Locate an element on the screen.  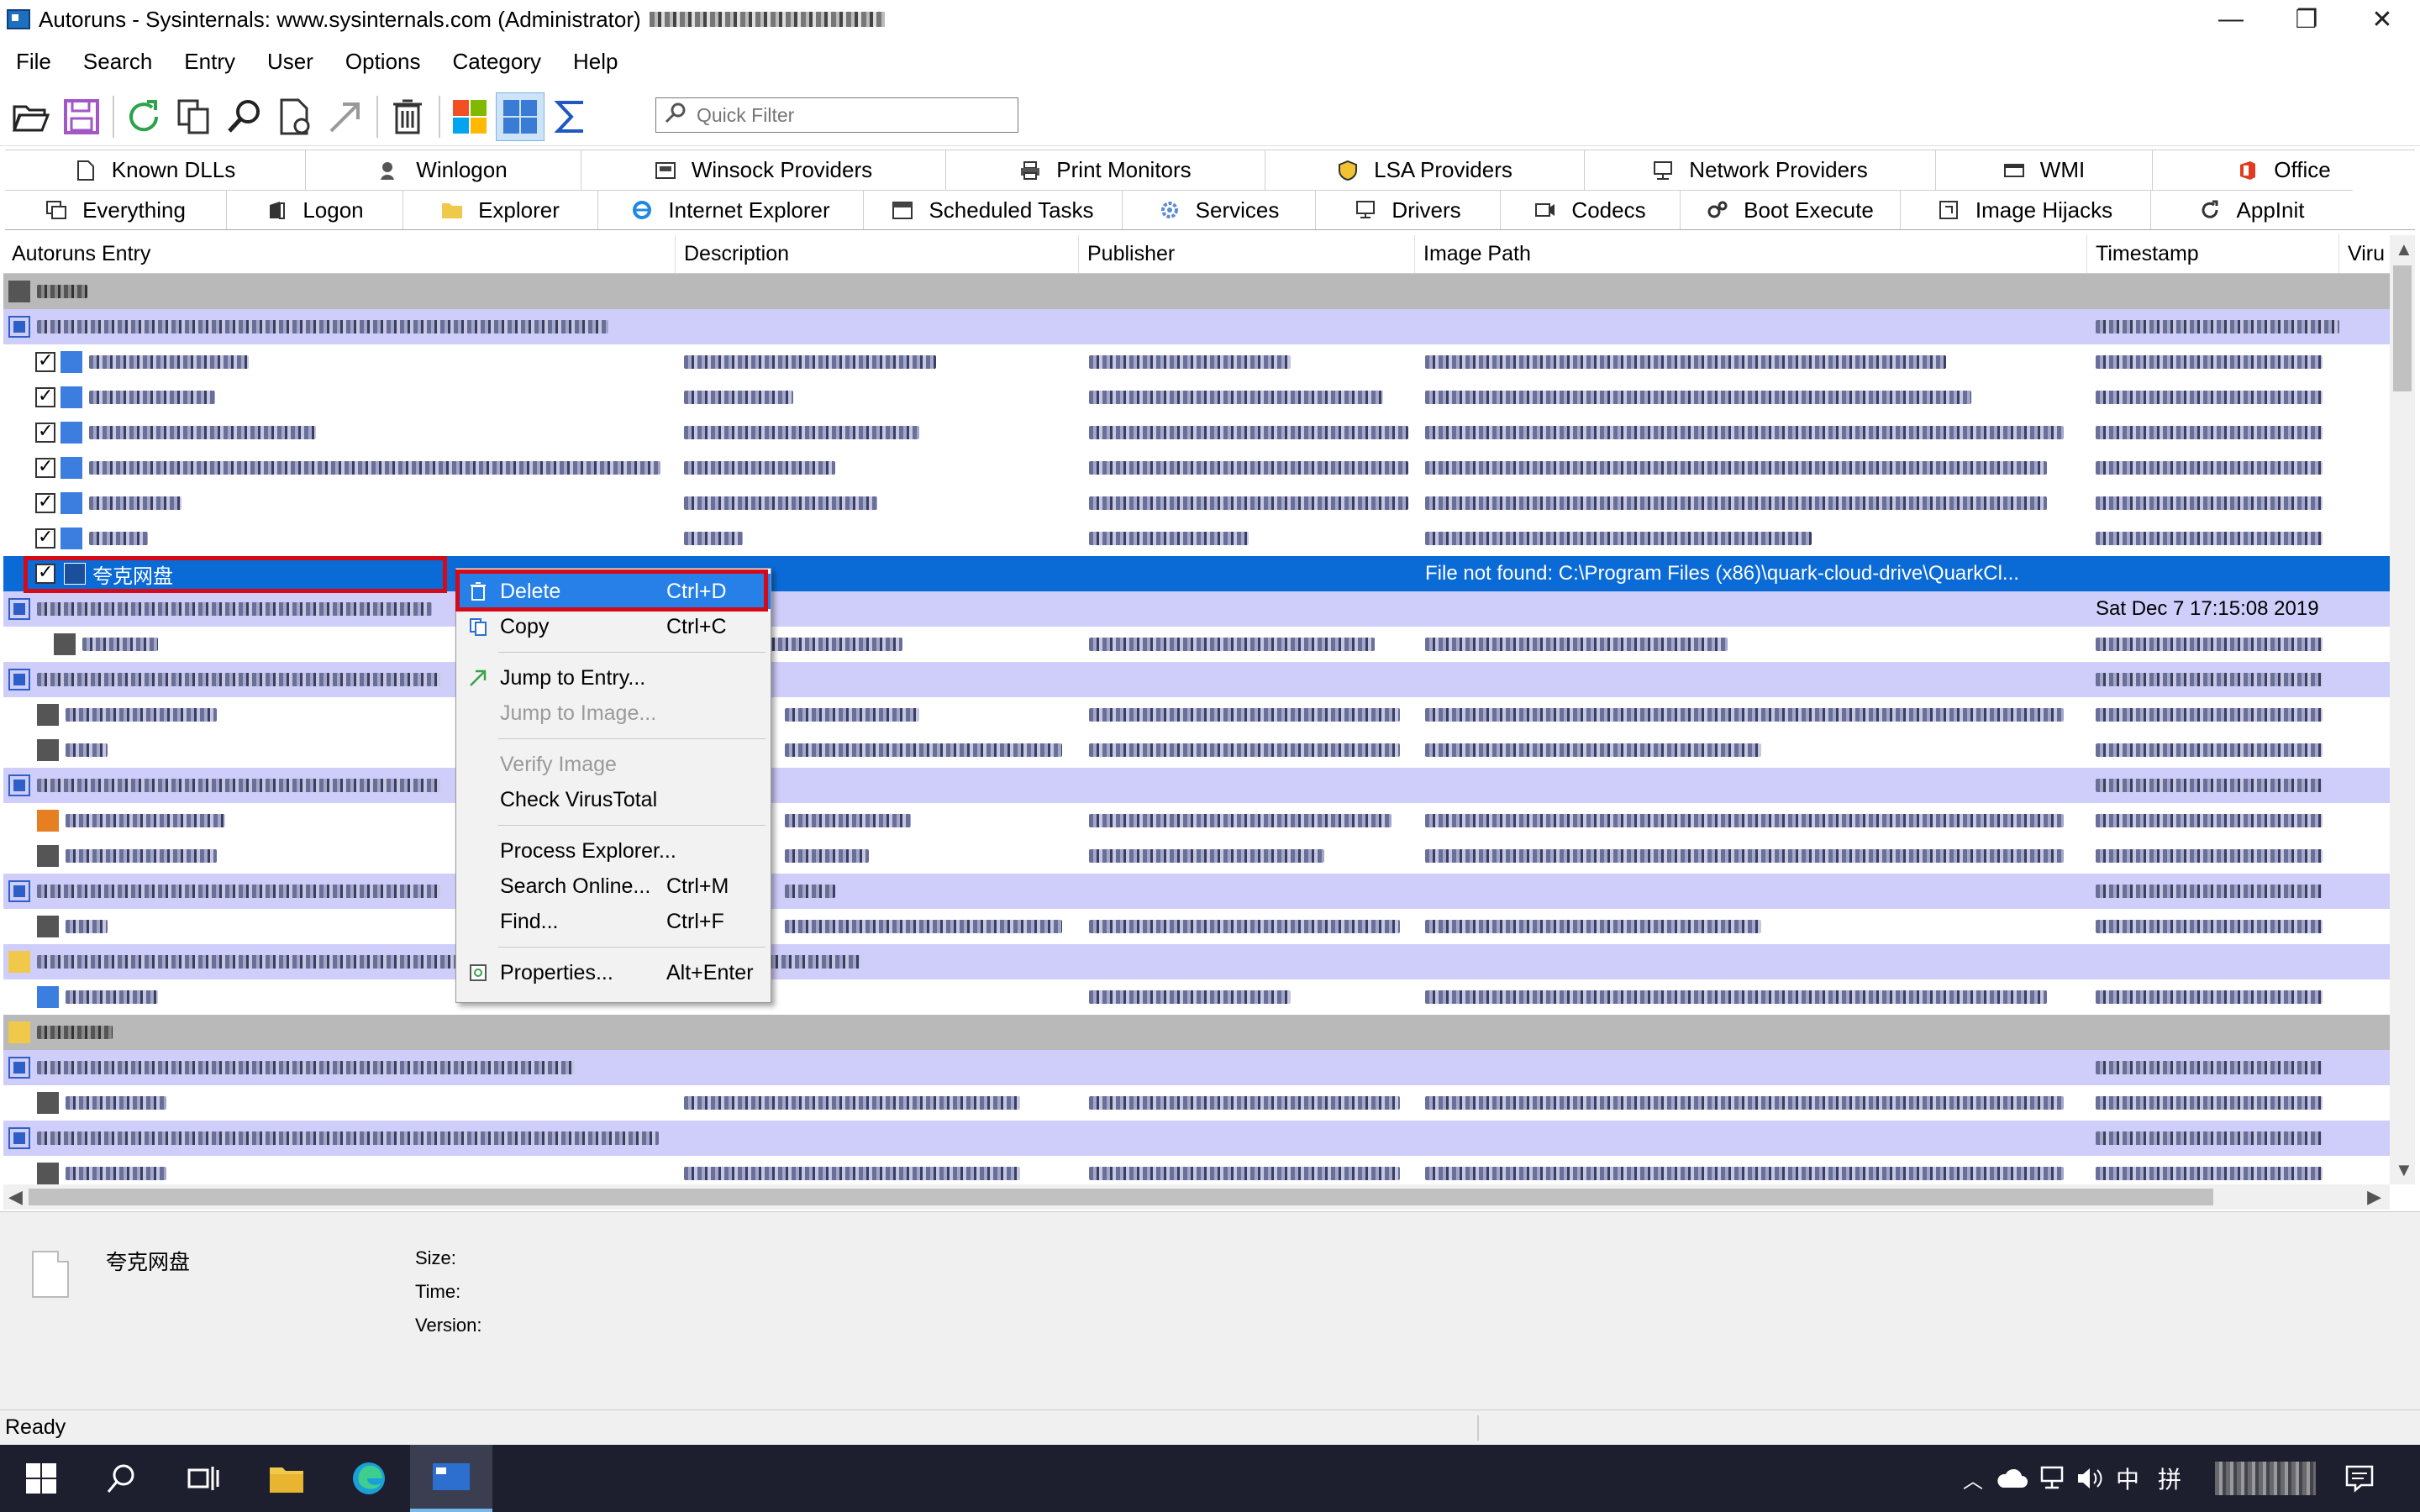
tab-wmi: WMI is located at coordinates (2044, 170).